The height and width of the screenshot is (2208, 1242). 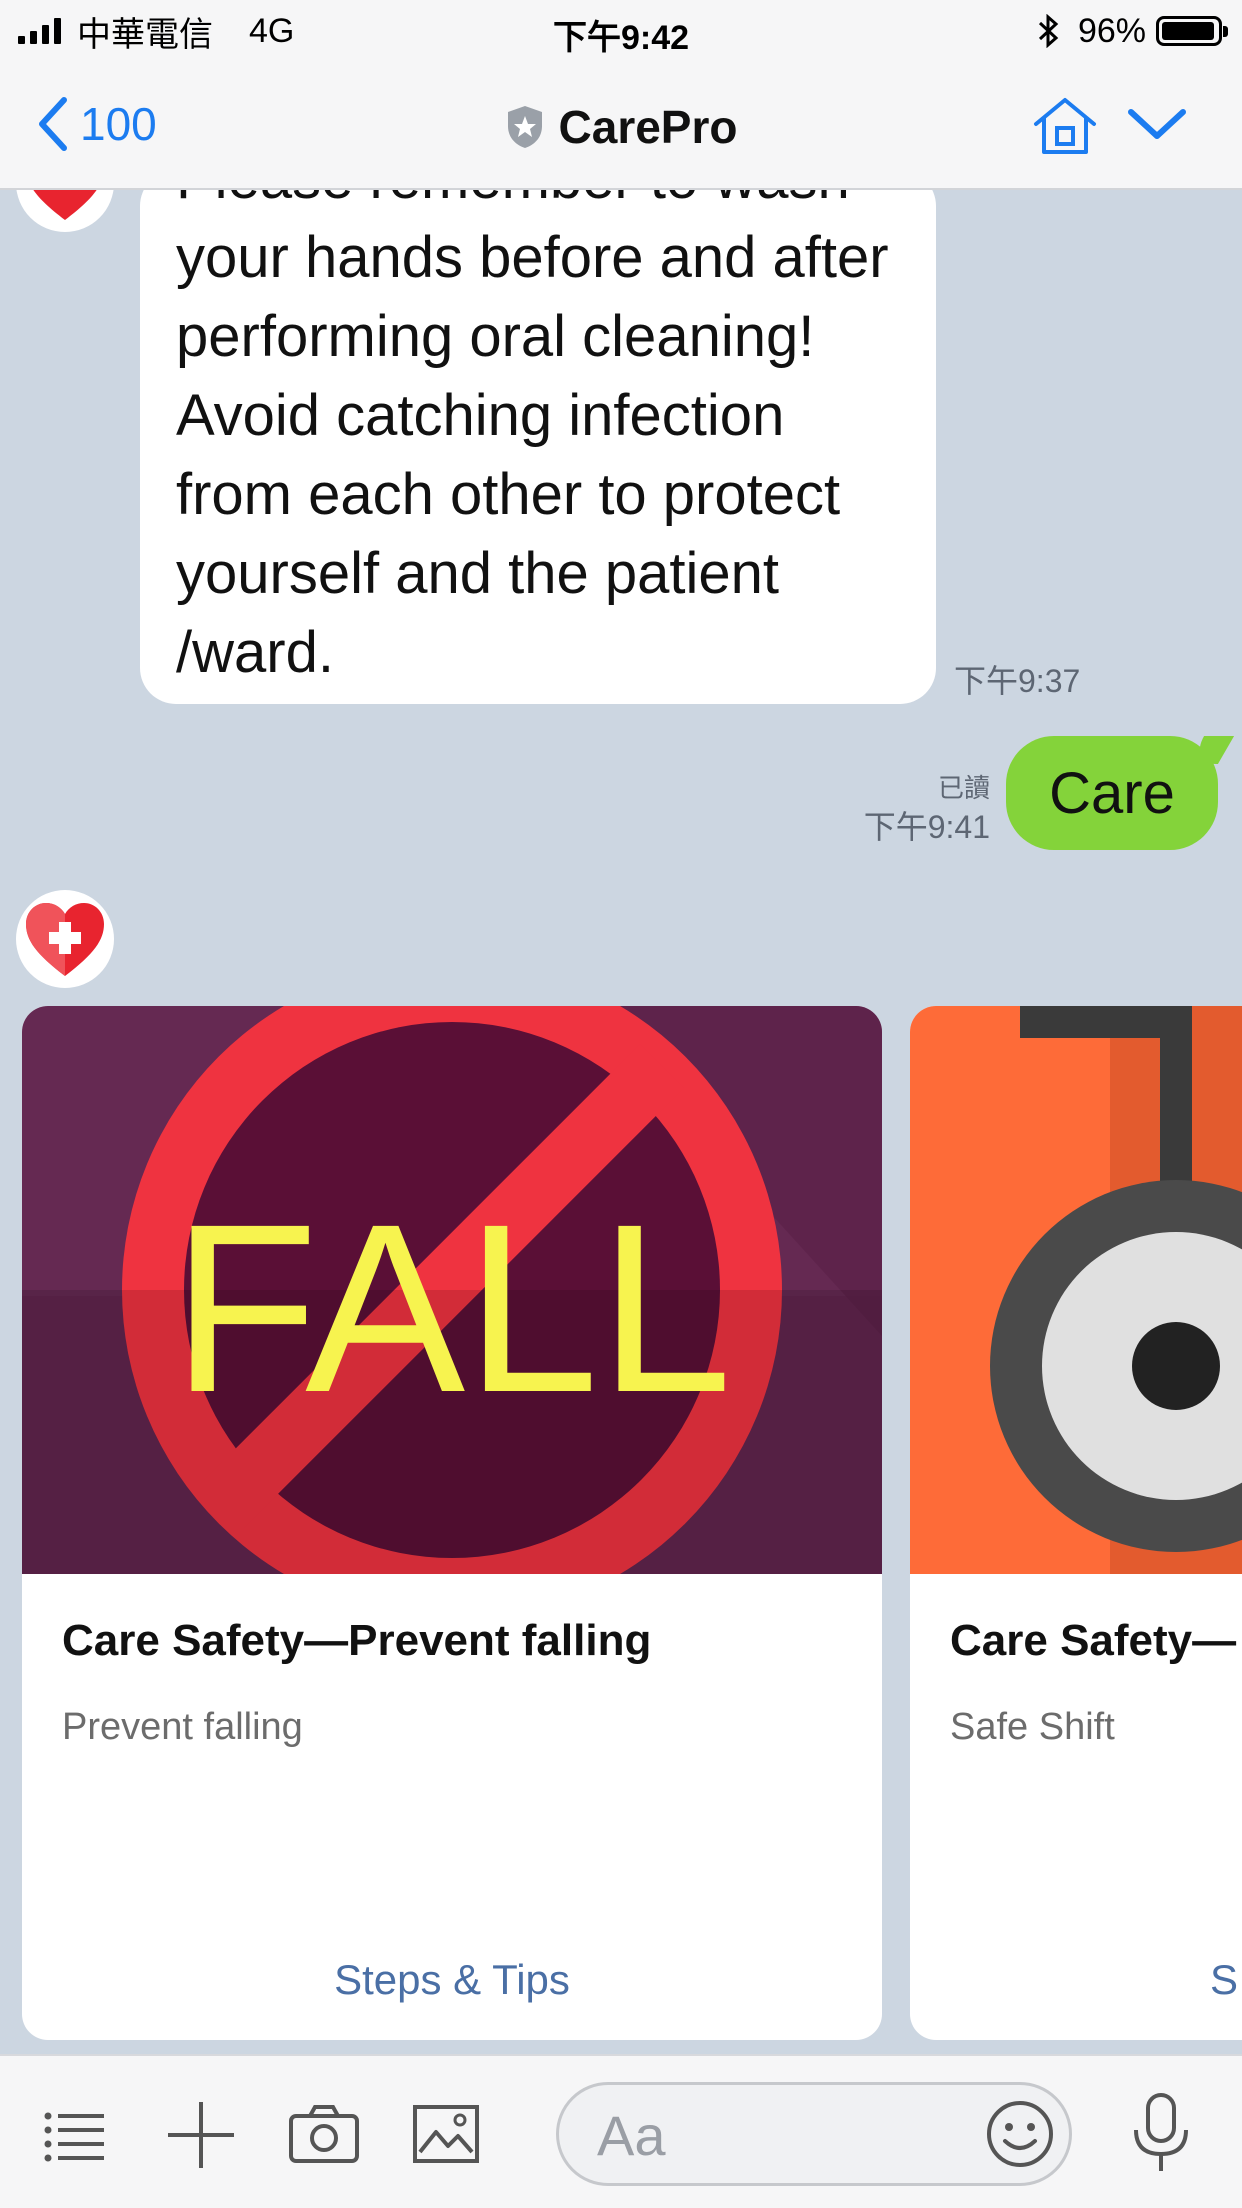 I want to click on message-input-field, so click(x=814, y=2134).